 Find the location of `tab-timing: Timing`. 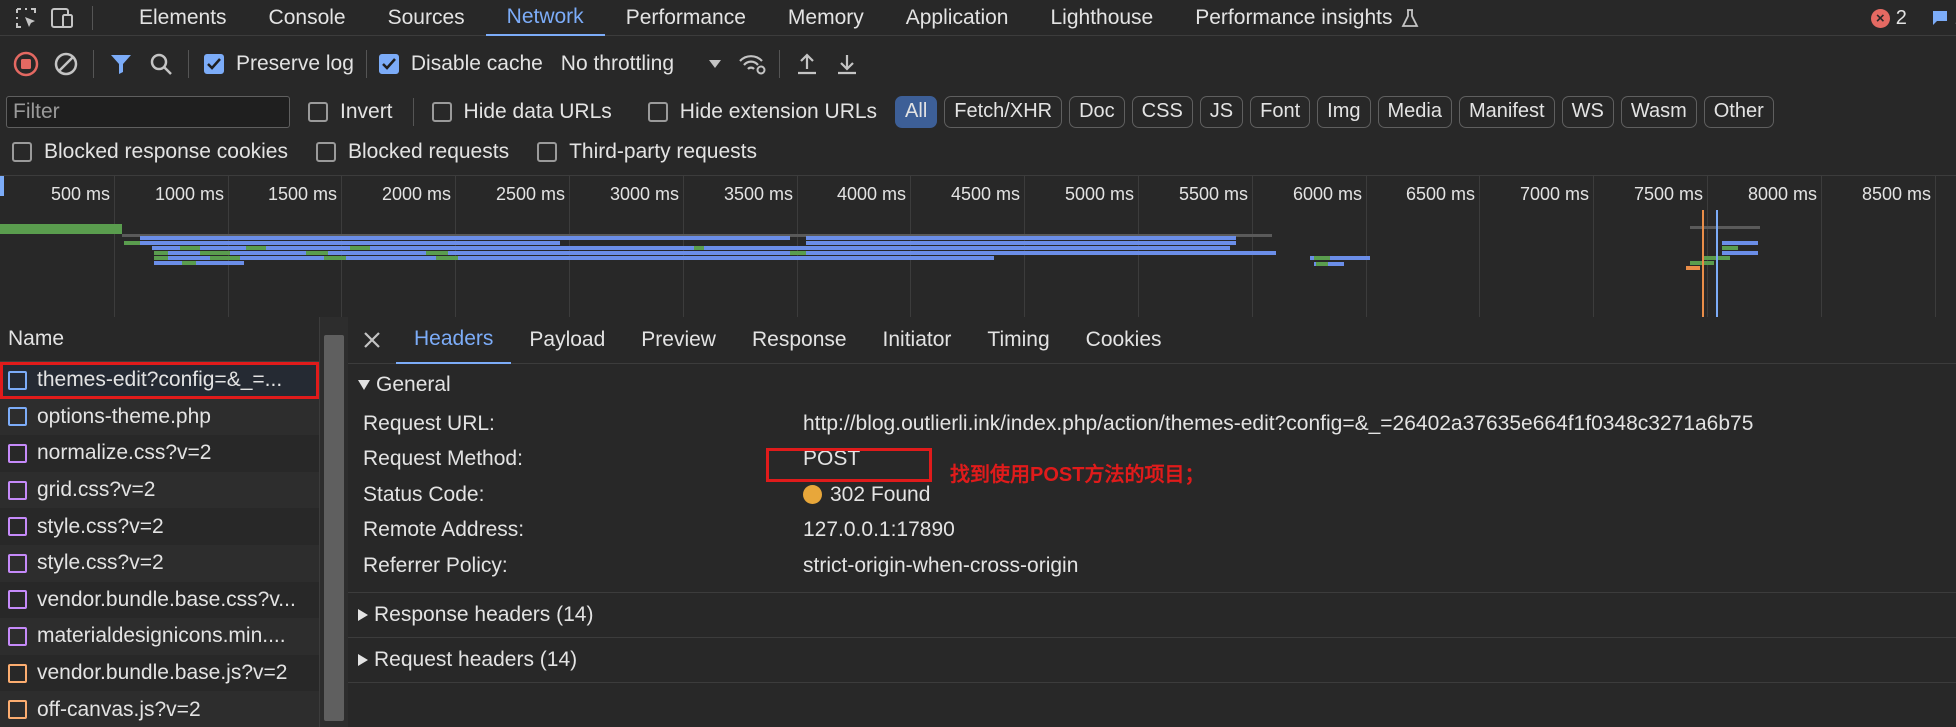

tab-timing: Timing is located at coordinates (1018, 340).